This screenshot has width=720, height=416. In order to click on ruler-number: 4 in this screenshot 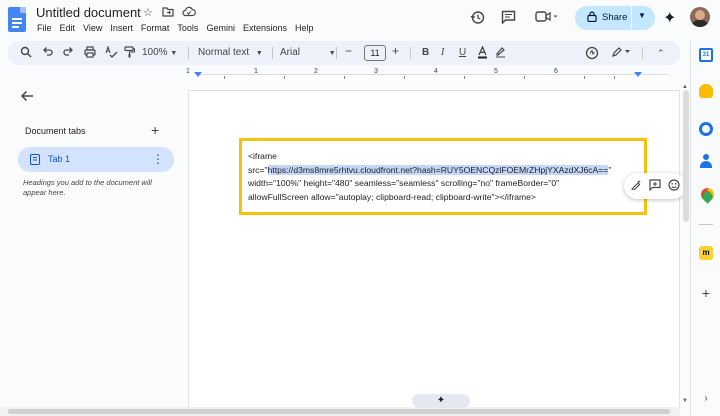, I will do `click(436, 71)`.